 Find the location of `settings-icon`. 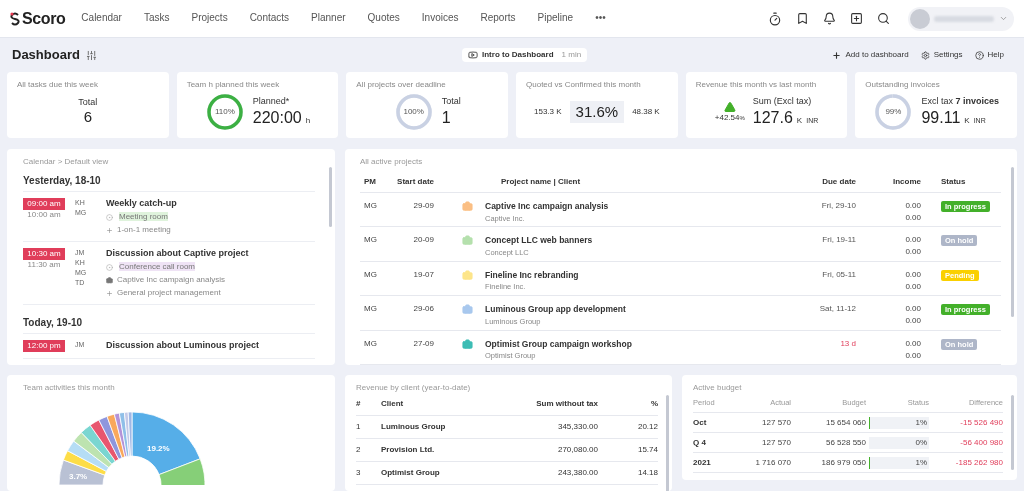

settings-icon is located at coordinates (925, 55).